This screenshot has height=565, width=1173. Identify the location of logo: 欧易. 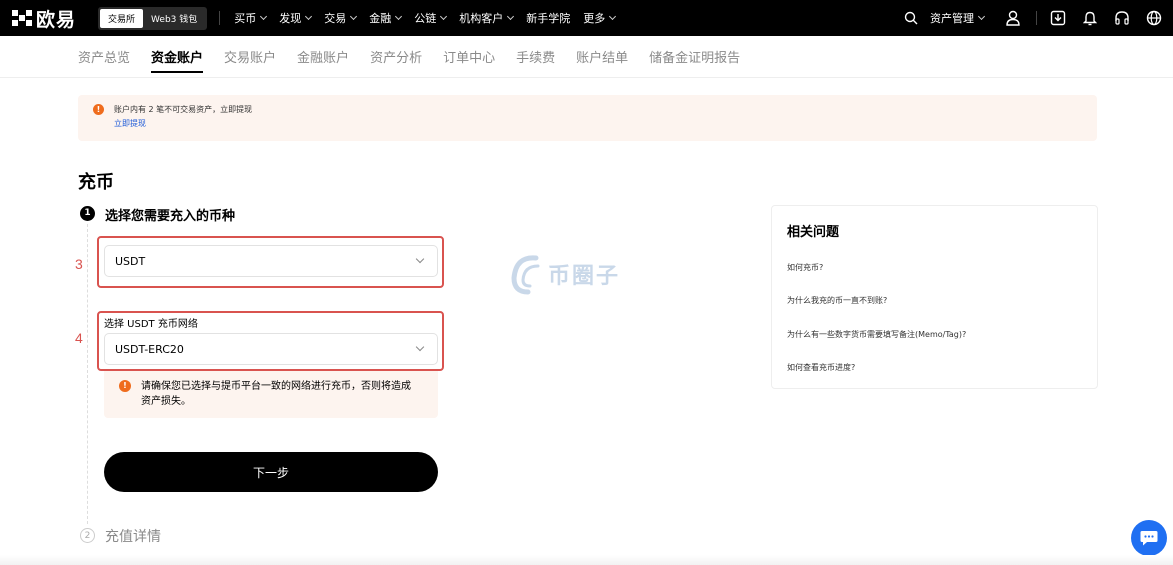
(44, 18).